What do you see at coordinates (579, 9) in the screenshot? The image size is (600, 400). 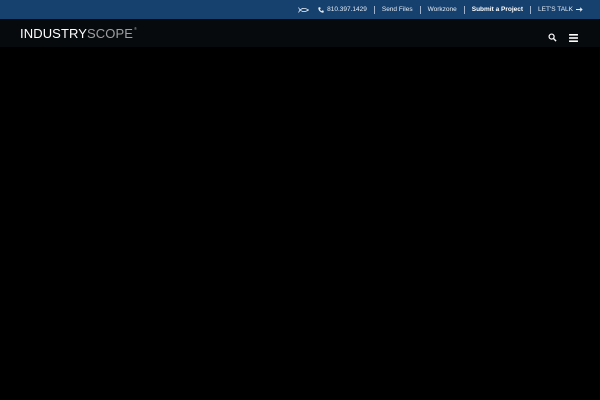 I see `arrow-right-icon` at bounding box center [579, 9].